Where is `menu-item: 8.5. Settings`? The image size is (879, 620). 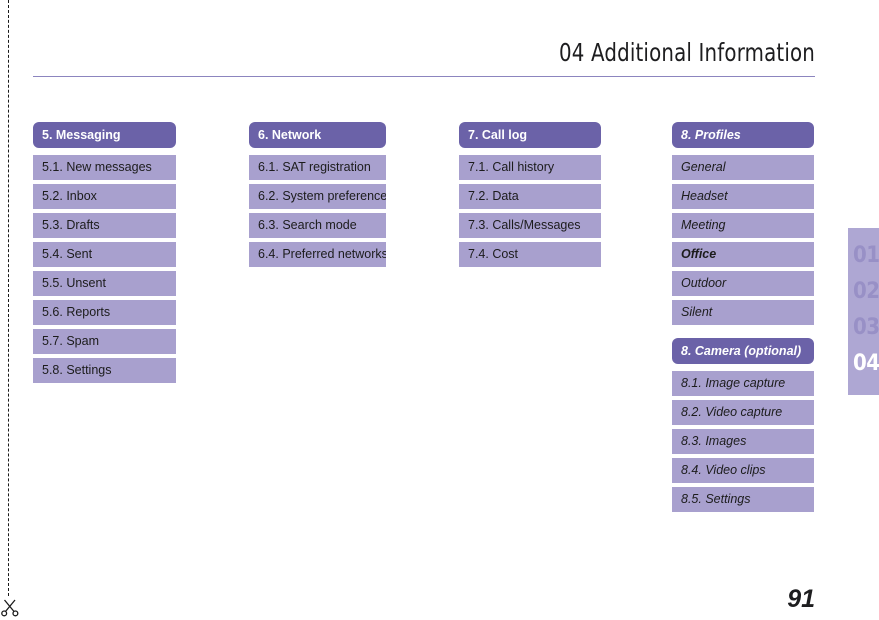 menu-item: 8.5. Settings is located at coordinates (743, 499).